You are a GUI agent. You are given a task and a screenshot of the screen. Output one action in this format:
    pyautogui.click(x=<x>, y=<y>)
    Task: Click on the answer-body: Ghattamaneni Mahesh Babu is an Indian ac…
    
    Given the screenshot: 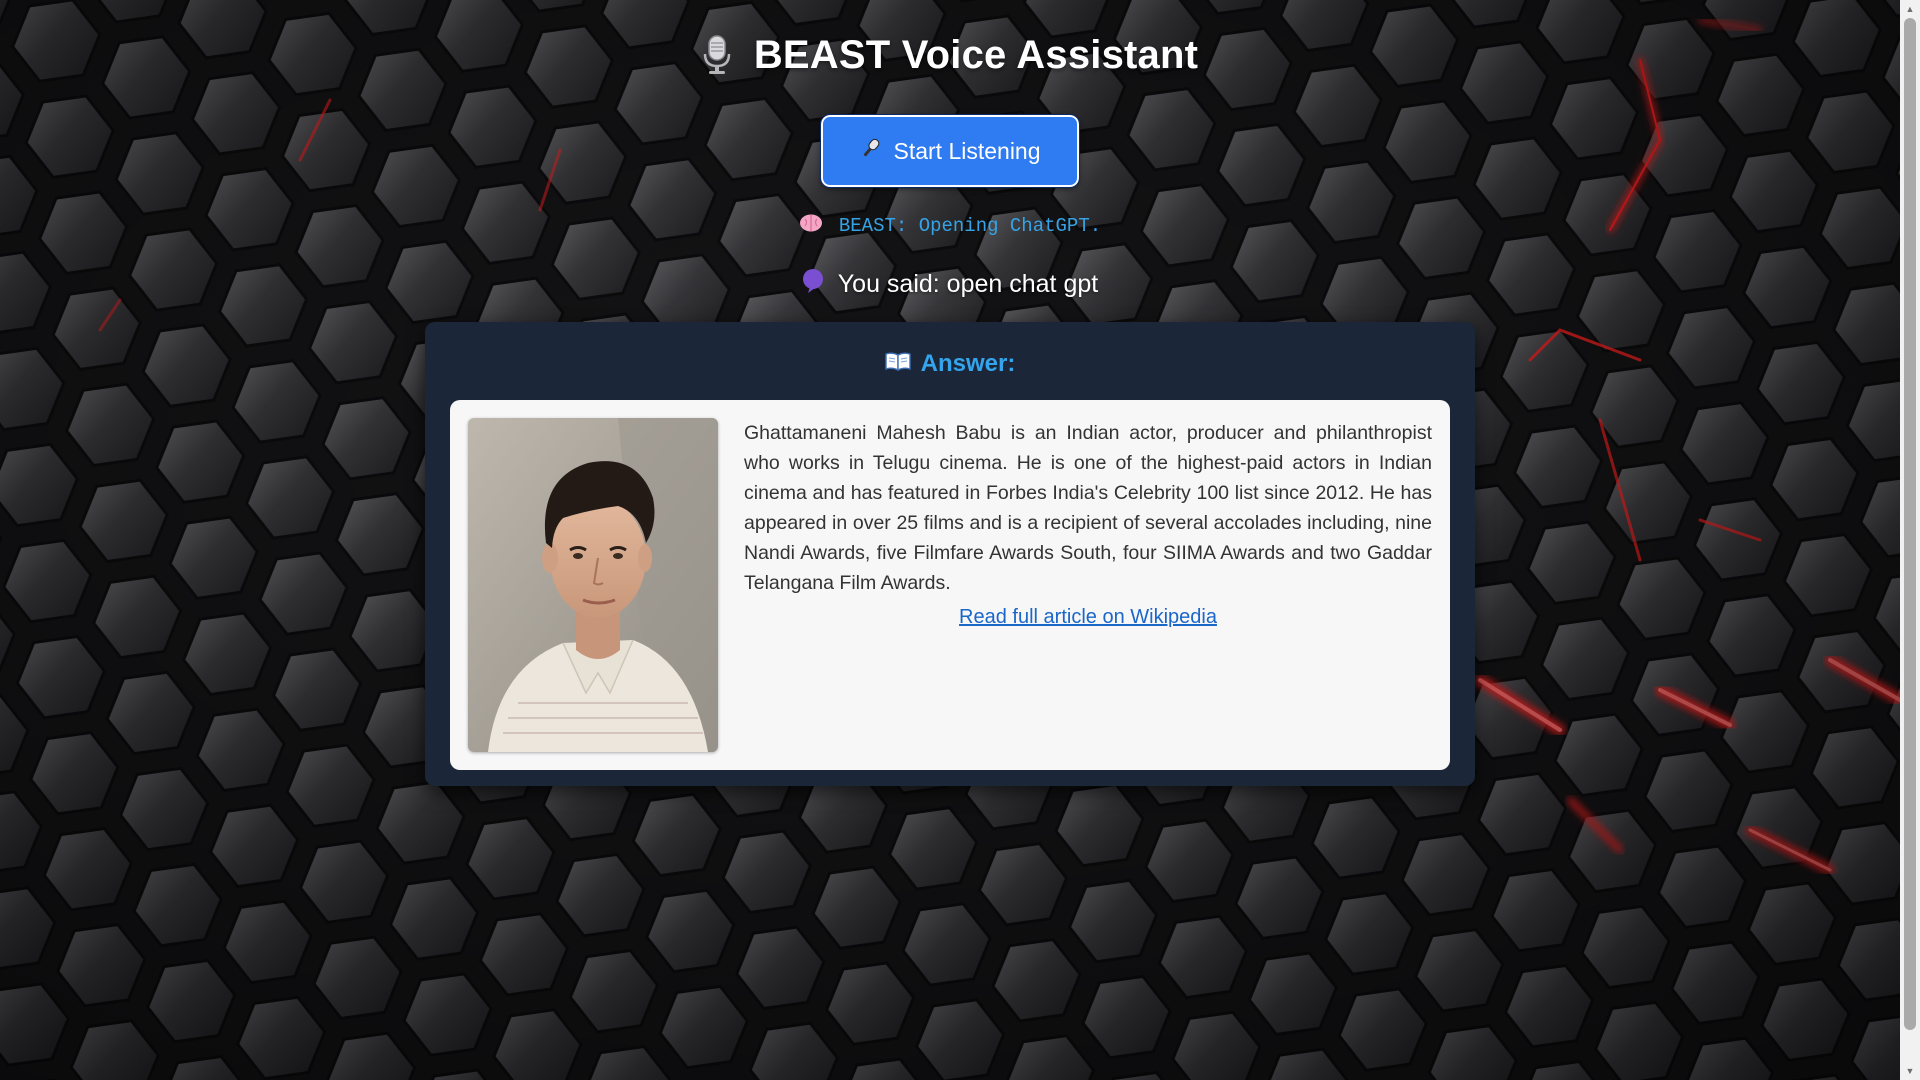 What is the action you would take?
    pyautogui.click(x=1088, y=585)
    